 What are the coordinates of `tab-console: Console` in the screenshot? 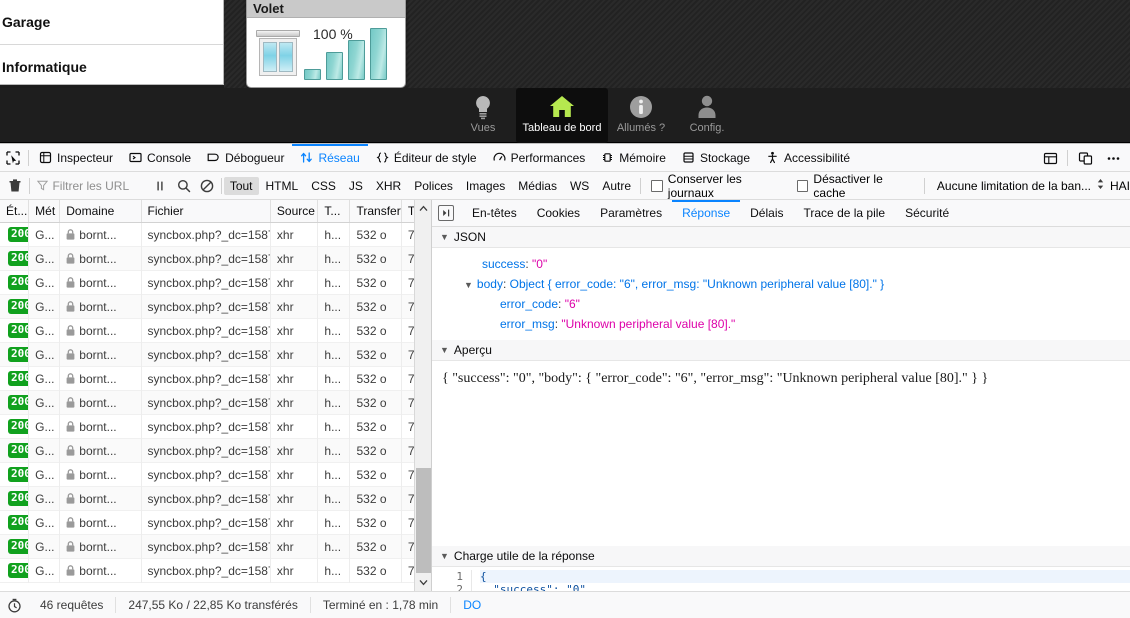 It's located at (160, 158).